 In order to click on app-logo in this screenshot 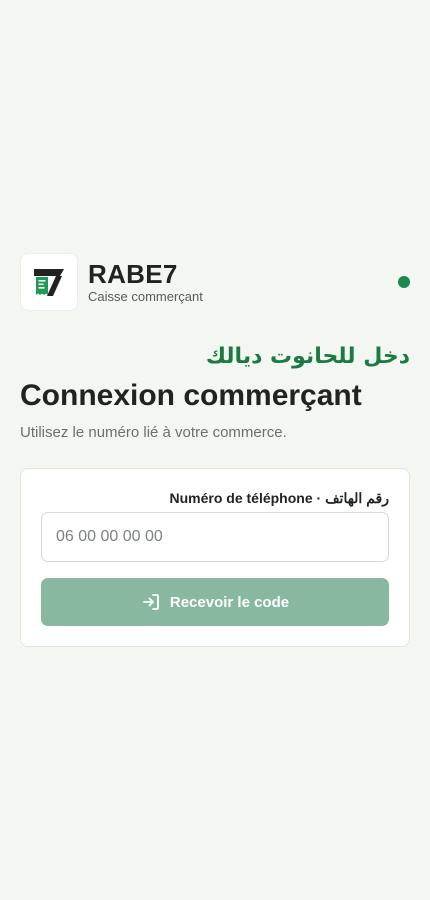, I will do `click(49, 282)`.